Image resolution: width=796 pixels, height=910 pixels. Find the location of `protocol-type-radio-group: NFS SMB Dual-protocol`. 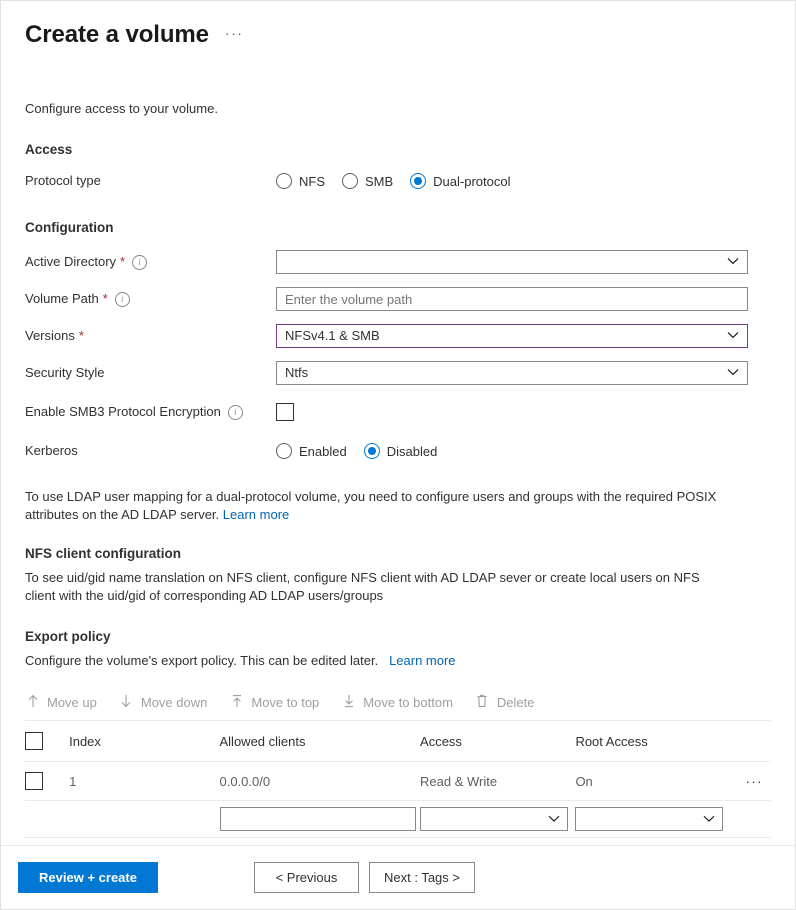

protocol-type-radio-group: NFS SMB Dual-protocol is located at coordinates (393, 181).